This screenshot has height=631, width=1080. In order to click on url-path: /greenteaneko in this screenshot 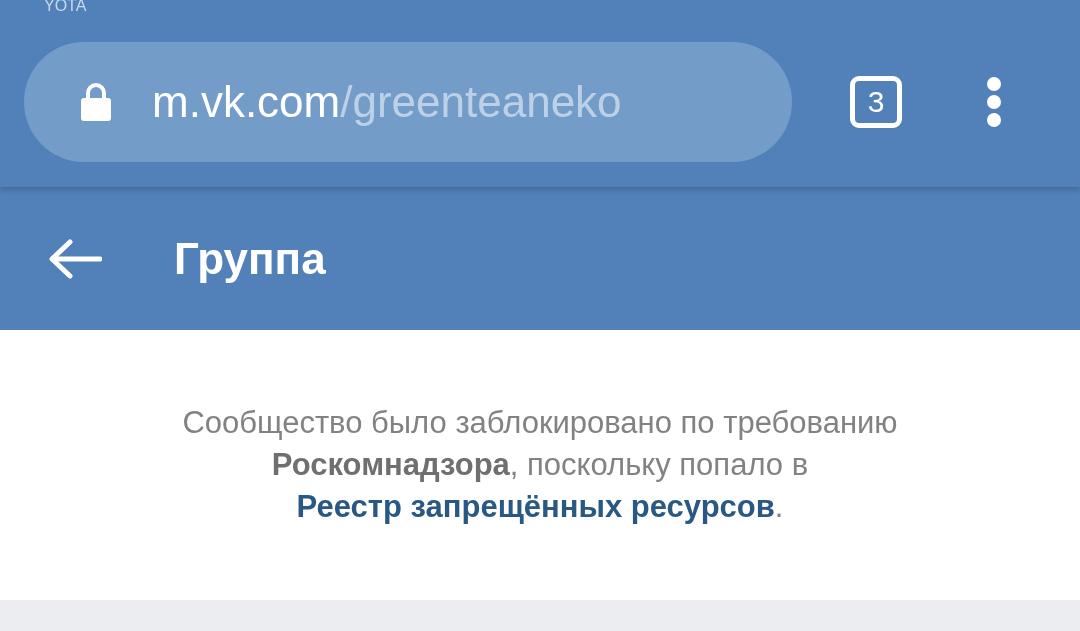, I will do `click(481, 102)`.